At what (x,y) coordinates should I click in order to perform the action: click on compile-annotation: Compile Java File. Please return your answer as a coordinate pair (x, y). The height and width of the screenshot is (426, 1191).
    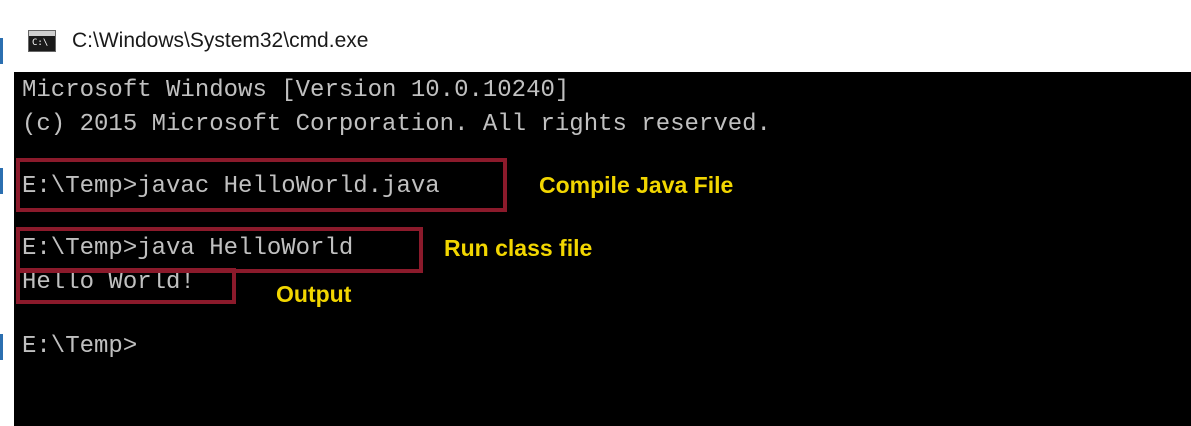
    Looking at the image, I should click on (636, 185).